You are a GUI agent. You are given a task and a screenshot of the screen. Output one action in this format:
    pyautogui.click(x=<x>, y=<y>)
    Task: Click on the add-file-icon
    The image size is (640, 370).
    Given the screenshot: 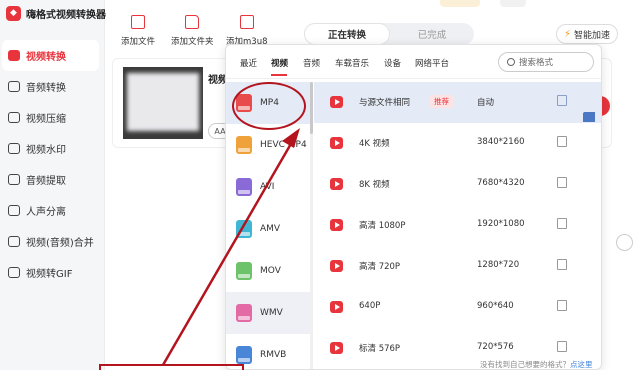 What is the action you would take?
    pyautogui.click(x=138, y=22)
    